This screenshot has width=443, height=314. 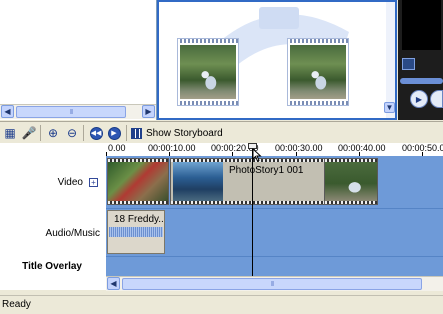 I want to click on scroll-right-button: ▶, so click(x=148, y=111).